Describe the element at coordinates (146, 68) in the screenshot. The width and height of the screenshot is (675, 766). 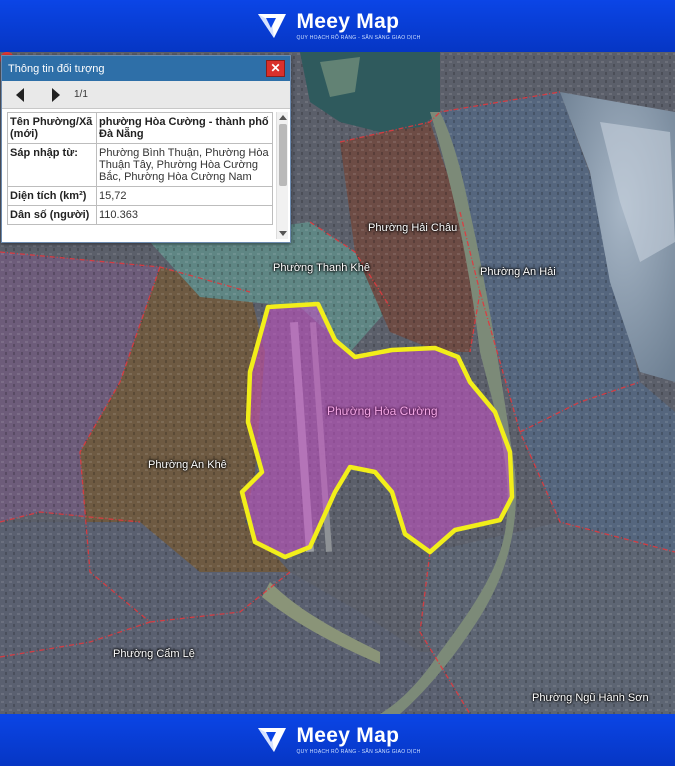
I see `panel-header: Thông tin đối tượng ✕` at that location.